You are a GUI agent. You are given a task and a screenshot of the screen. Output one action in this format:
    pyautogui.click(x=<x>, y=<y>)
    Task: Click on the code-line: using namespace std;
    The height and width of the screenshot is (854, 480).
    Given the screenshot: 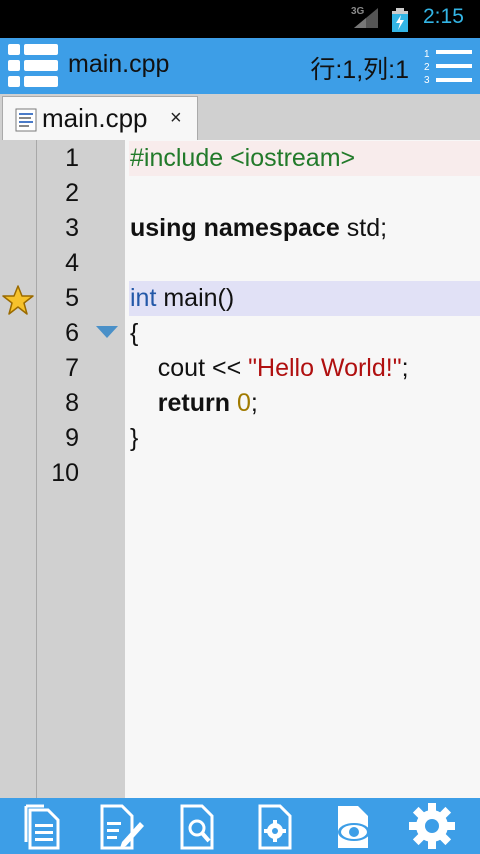 What is the action you would take?
    pyautogui.click(x=258, y=228)
    